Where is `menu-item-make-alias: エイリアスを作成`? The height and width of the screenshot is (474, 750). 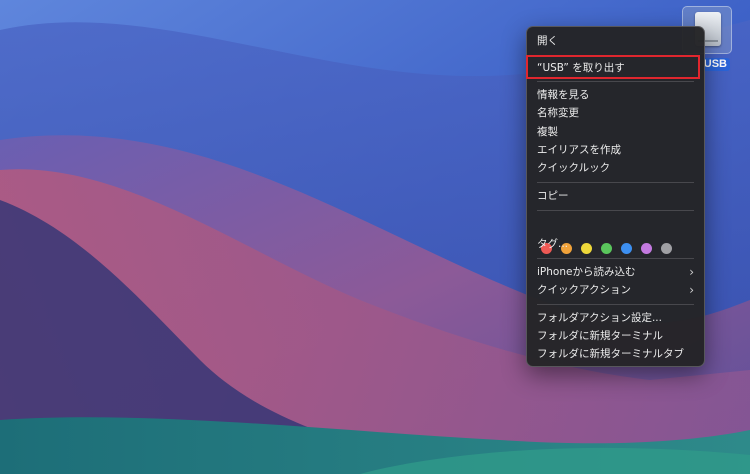
menu-item-make-alias: エイリアスを作成 is located at coordinates (615, 150).